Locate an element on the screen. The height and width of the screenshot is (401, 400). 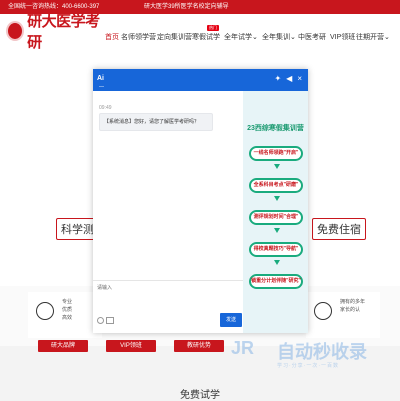
nav-item-yearly-trial: 全年试学⌄ is located at coordinates (241, 37).